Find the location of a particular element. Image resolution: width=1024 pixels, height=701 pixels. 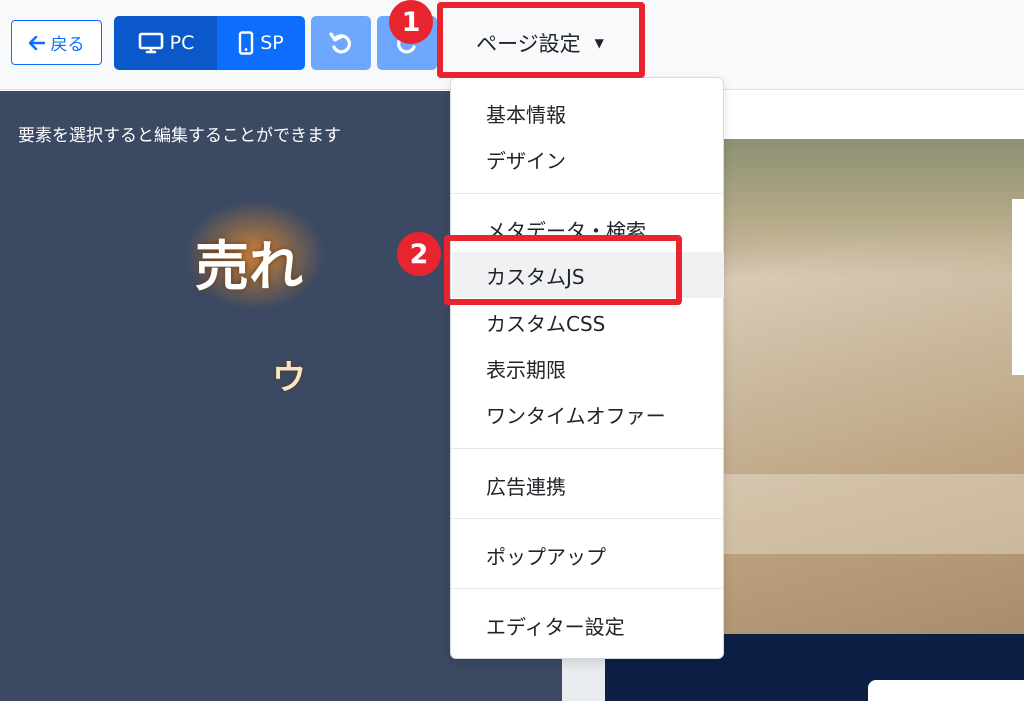

arrow-left-icon is located at coordinates (36, 42).